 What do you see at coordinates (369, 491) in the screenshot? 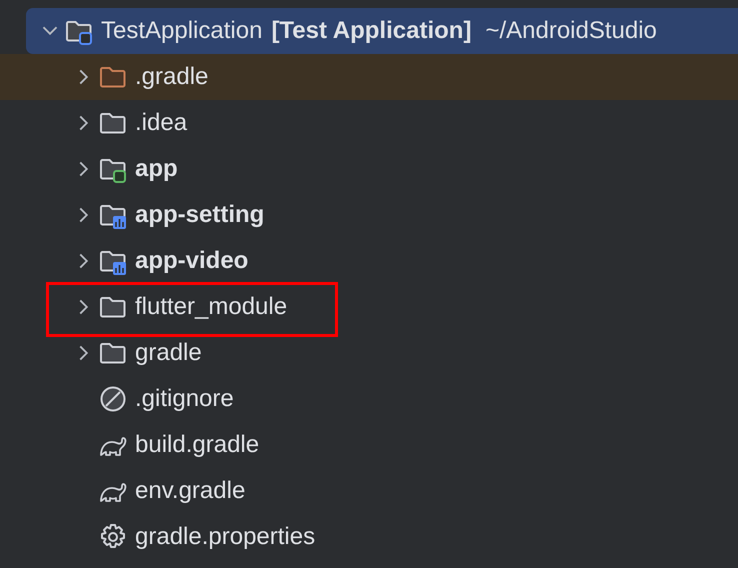
I see `tree-row: env.gradle` at bounding box center [369, 491].